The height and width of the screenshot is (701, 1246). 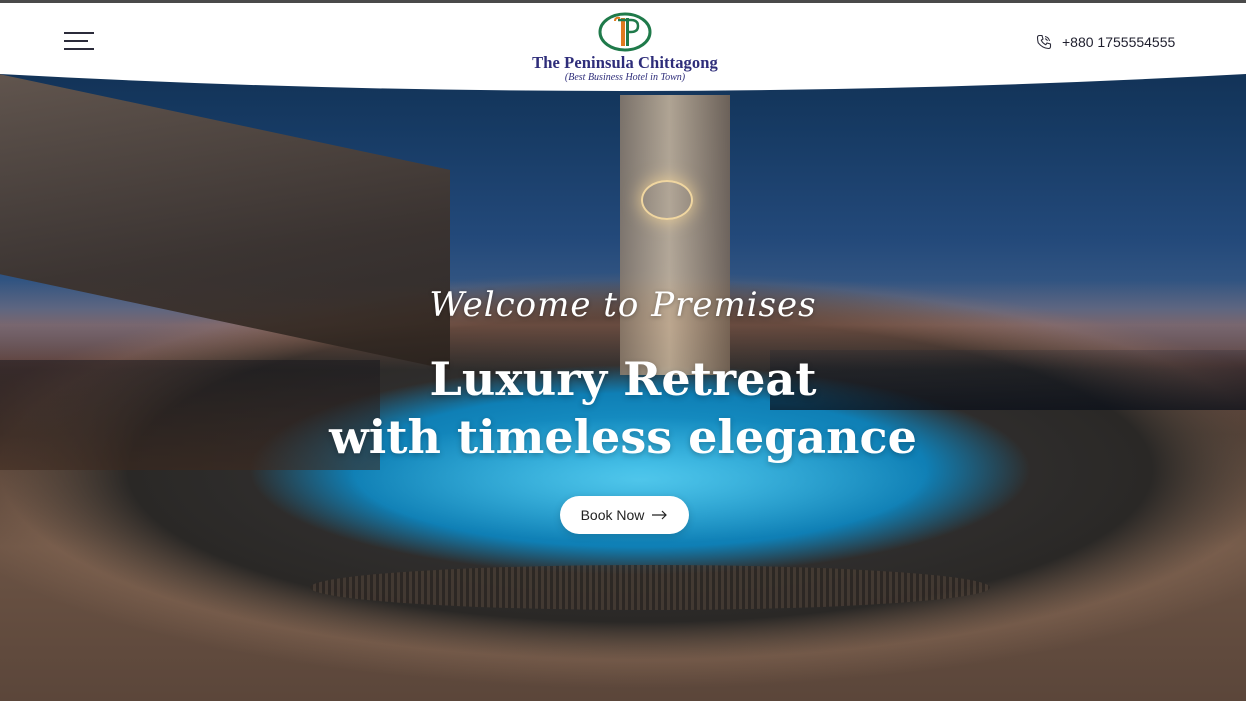 What do you see at coordinates (660, 515) in the screenshot?
I see `arrow-right-icon` at bounding box center [660, 515].